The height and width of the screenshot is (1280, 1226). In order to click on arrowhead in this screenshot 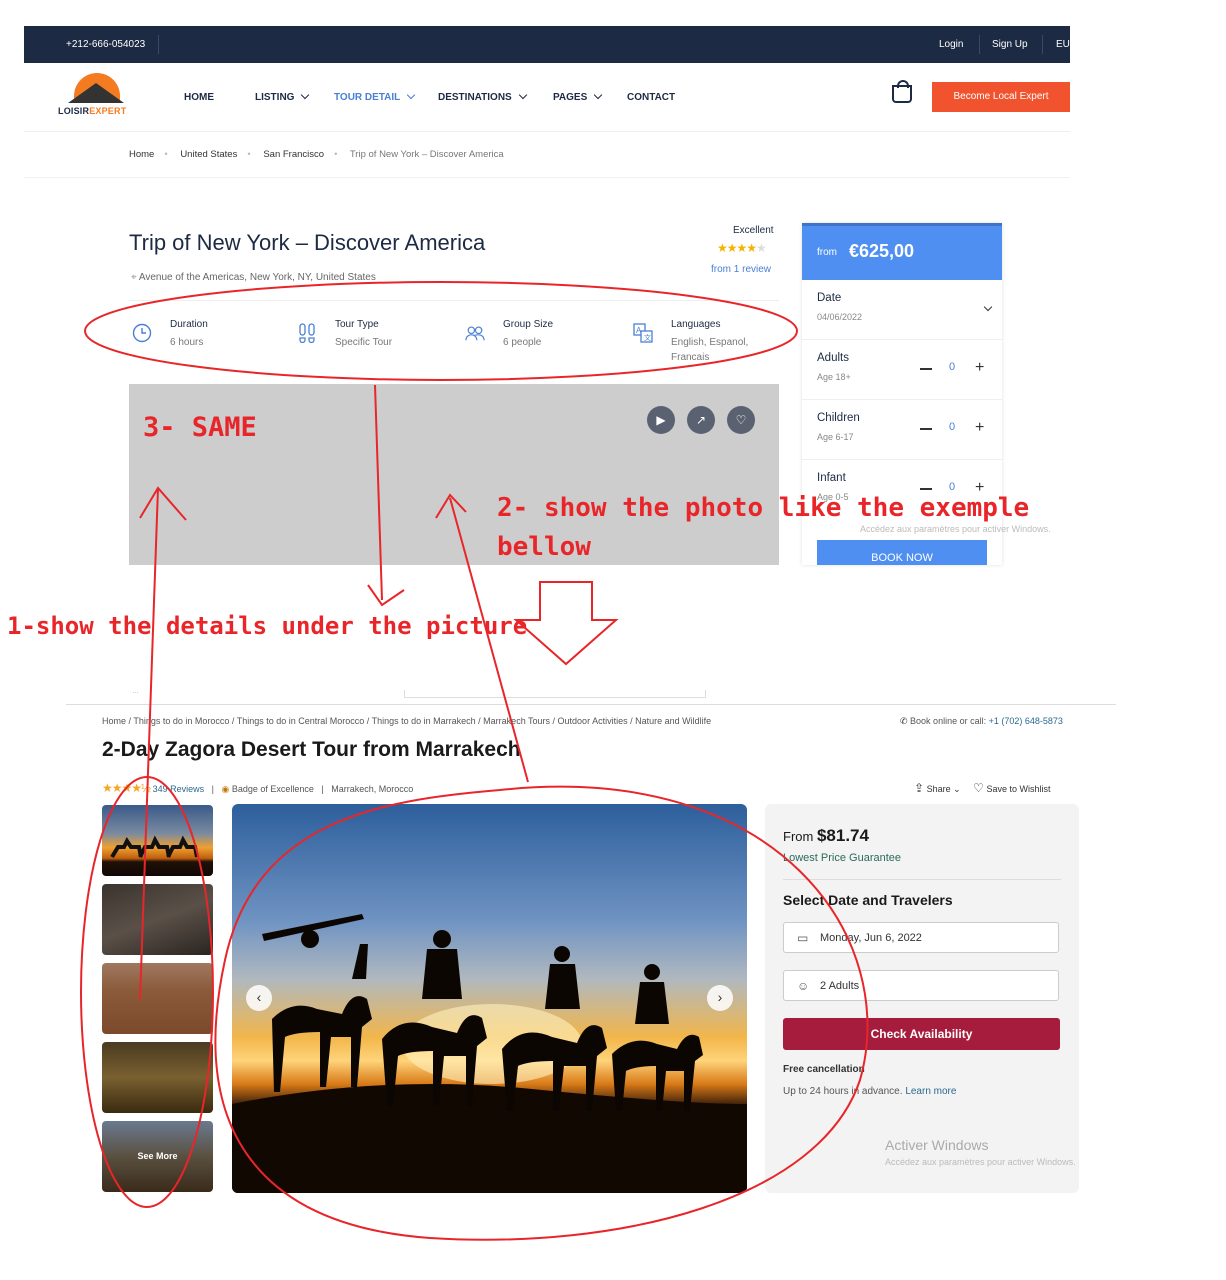, I will do `click(386, 595)`.